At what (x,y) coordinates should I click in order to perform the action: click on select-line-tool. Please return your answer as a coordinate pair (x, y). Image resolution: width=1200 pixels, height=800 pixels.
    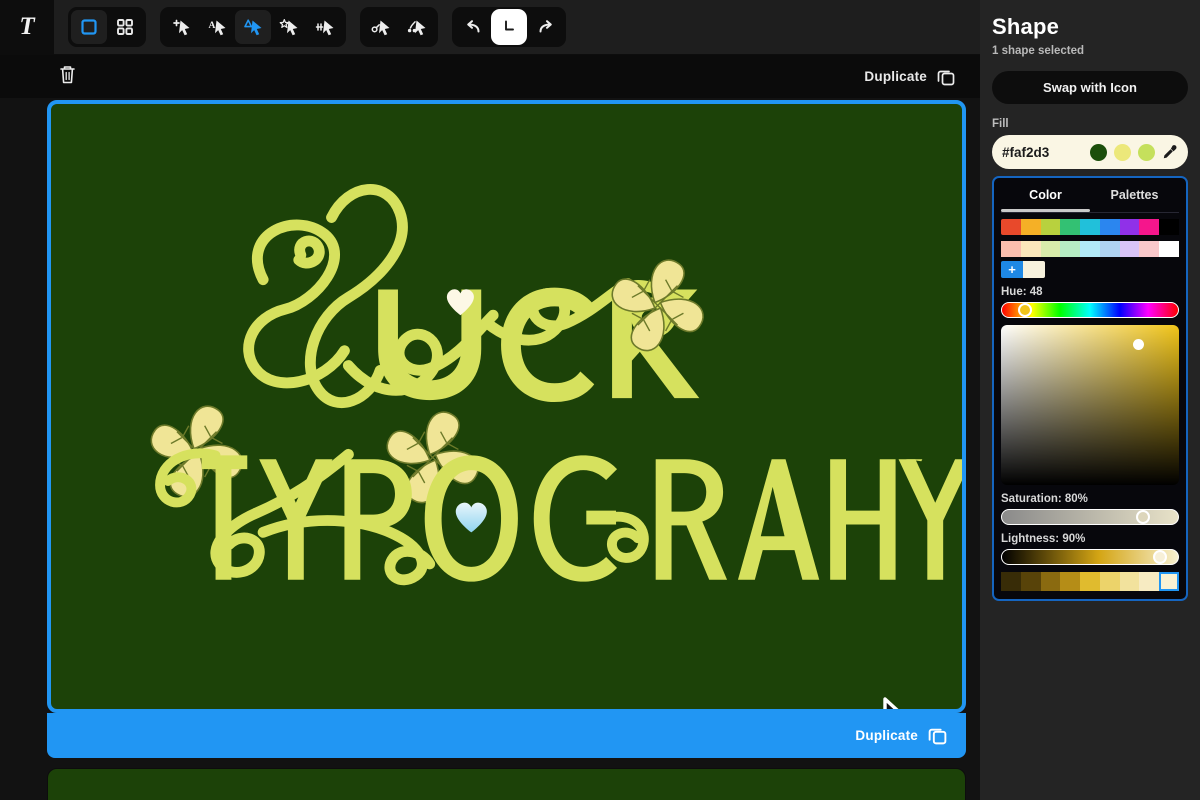
    Looking at the image, I should click on (325, 27).